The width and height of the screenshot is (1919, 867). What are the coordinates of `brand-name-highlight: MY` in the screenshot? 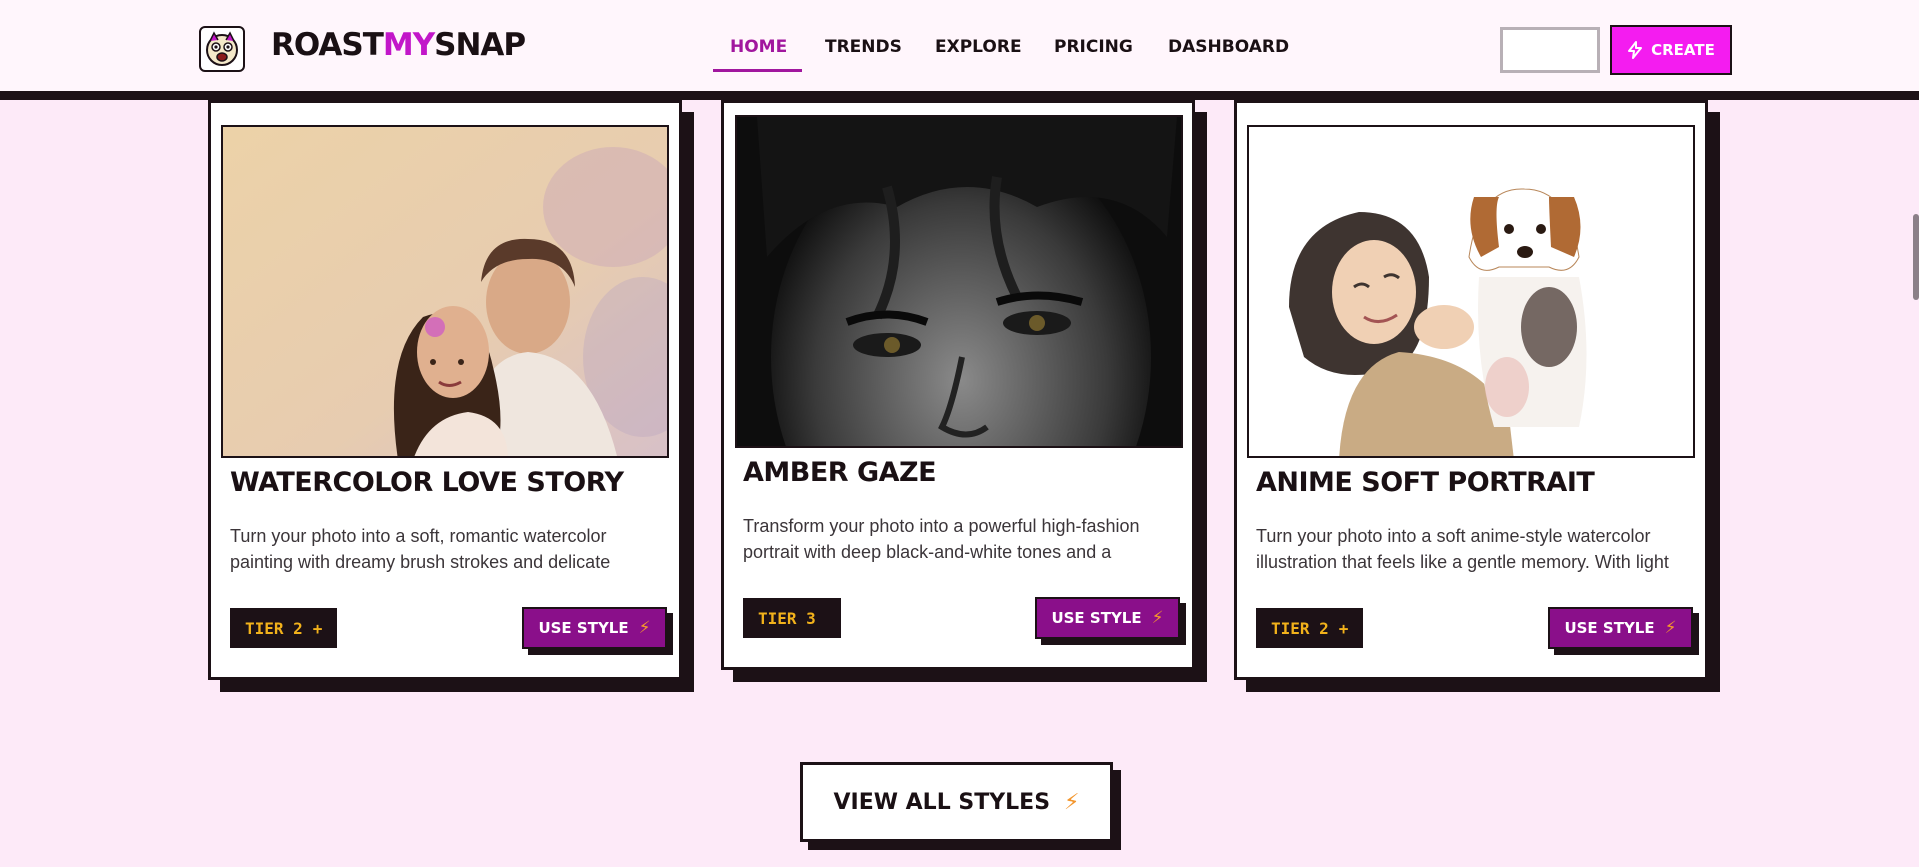 It's located at (408, 45).